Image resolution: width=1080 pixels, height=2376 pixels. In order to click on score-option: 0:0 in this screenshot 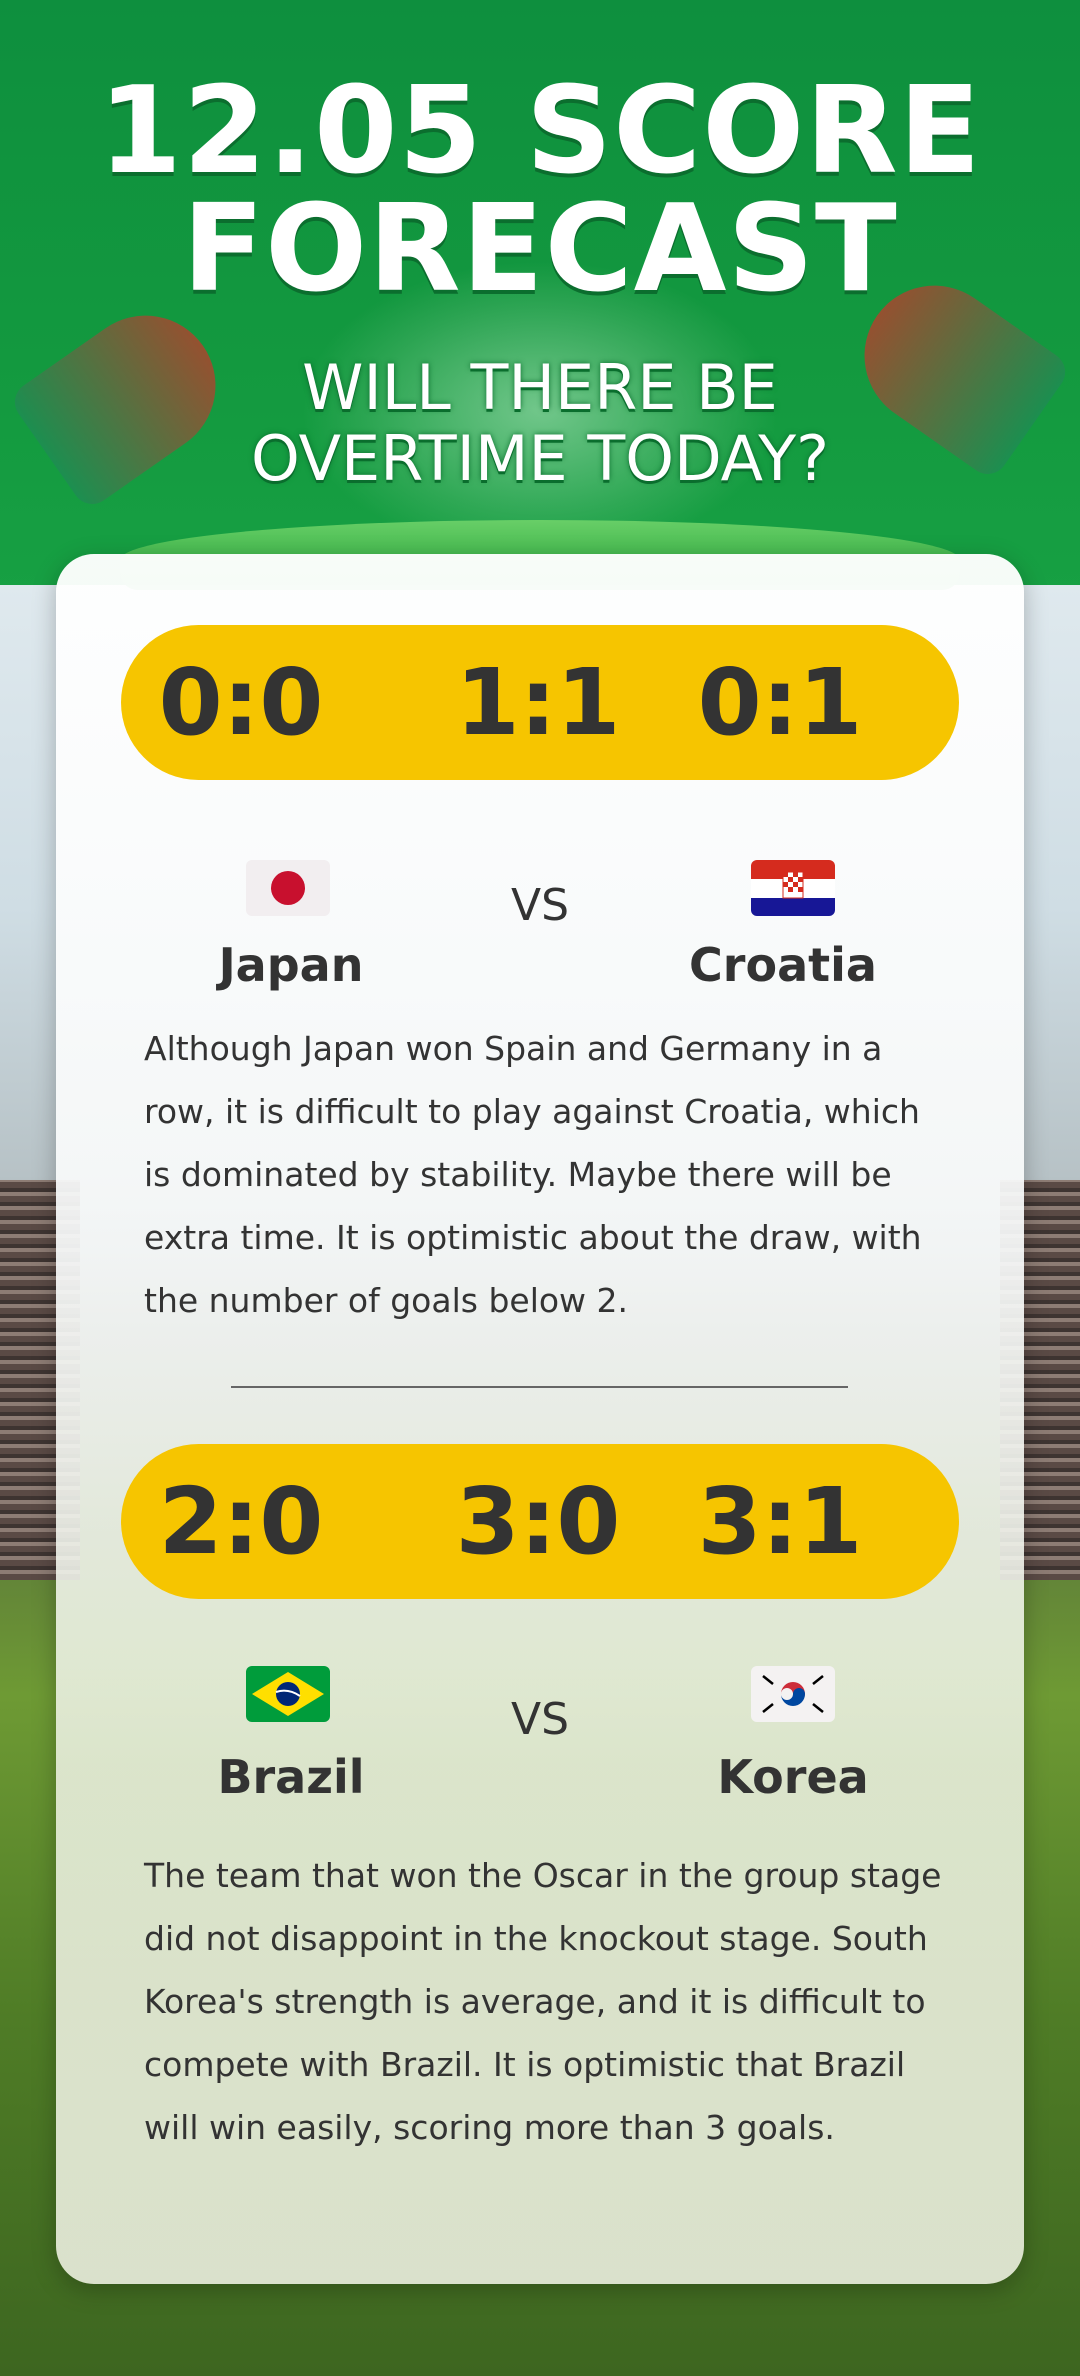, I will do `click(241, 702)`.